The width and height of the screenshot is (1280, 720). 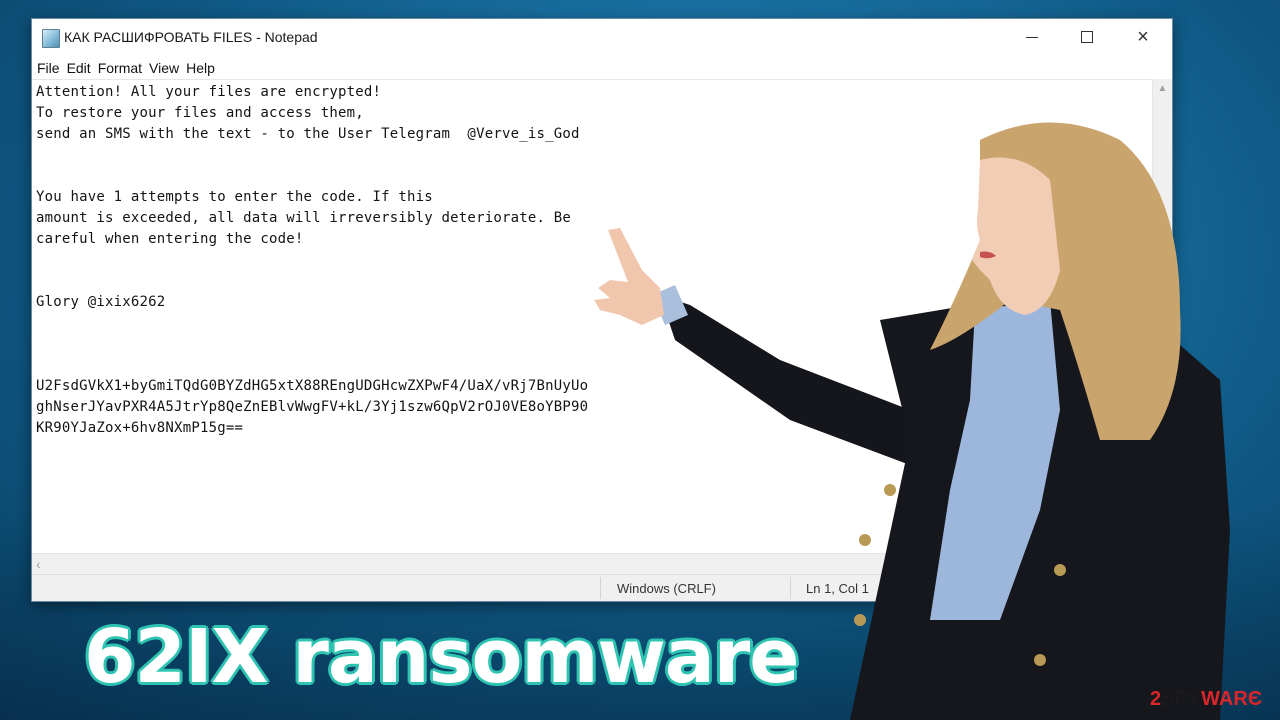 What do you see at coordinates (666, 588) in the screenshot?
I see `status-line-ending: Windows (CRLF)` at bounding box center [666, 588].